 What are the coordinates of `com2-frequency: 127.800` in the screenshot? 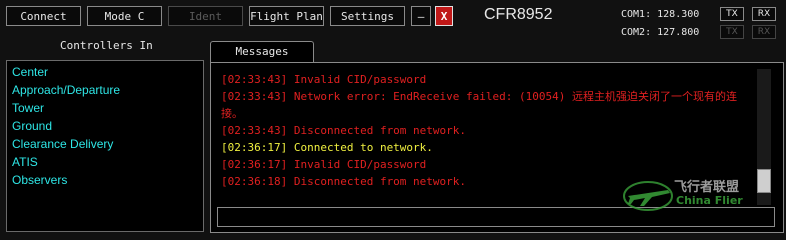 It's located at (678, 32).